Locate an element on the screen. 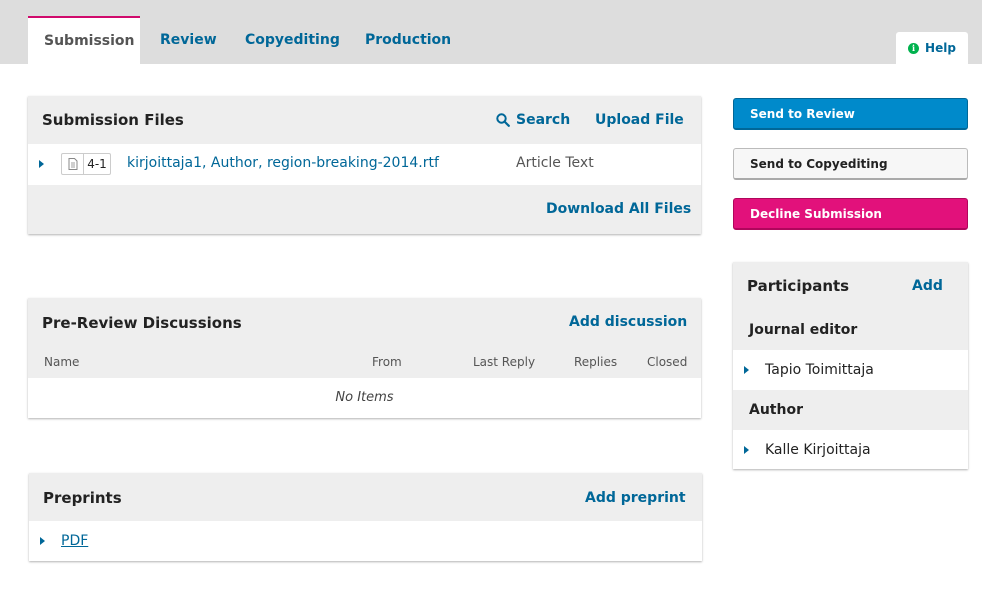  column-header-replies: Replies is located at coordinates (596, 362).